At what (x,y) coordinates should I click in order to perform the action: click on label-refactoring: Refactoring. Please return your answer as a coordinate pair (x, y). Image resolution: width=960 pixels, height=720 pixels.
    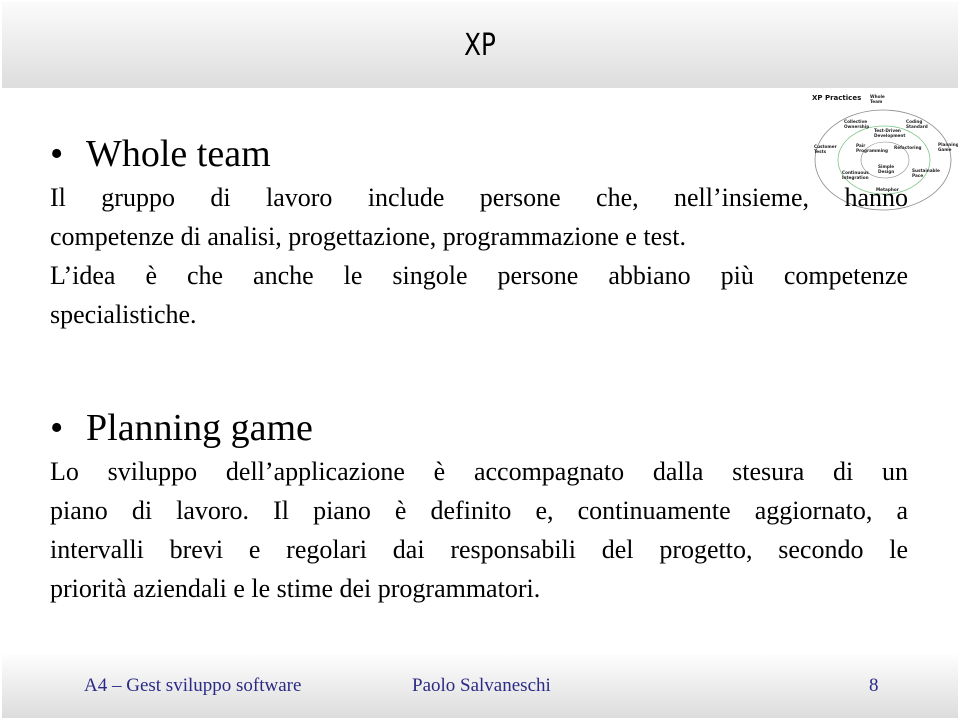
    Looking at the image, I should click on (908, 147).